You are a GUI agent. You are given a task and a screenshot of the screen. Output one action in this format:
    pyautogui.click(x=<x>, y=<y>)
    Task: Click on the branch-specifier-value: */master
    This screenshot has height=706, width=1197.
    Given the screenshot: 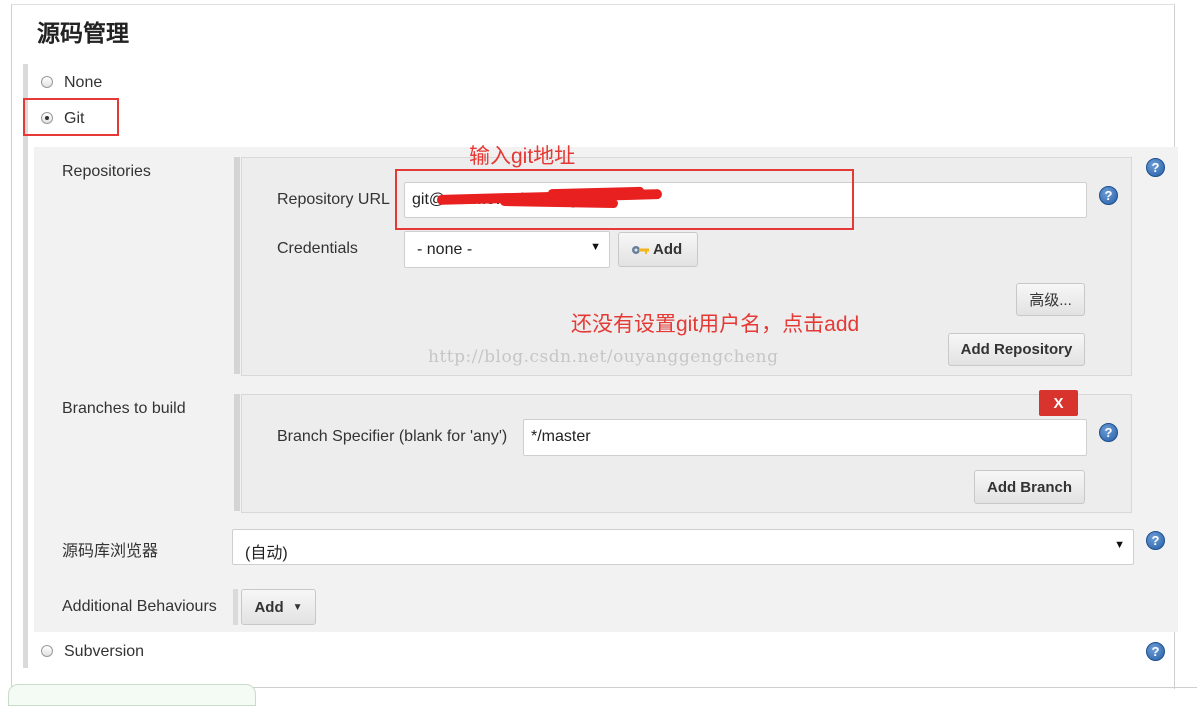 What is the action you would take?
    pyautogui.click(x=561, y=436)
    